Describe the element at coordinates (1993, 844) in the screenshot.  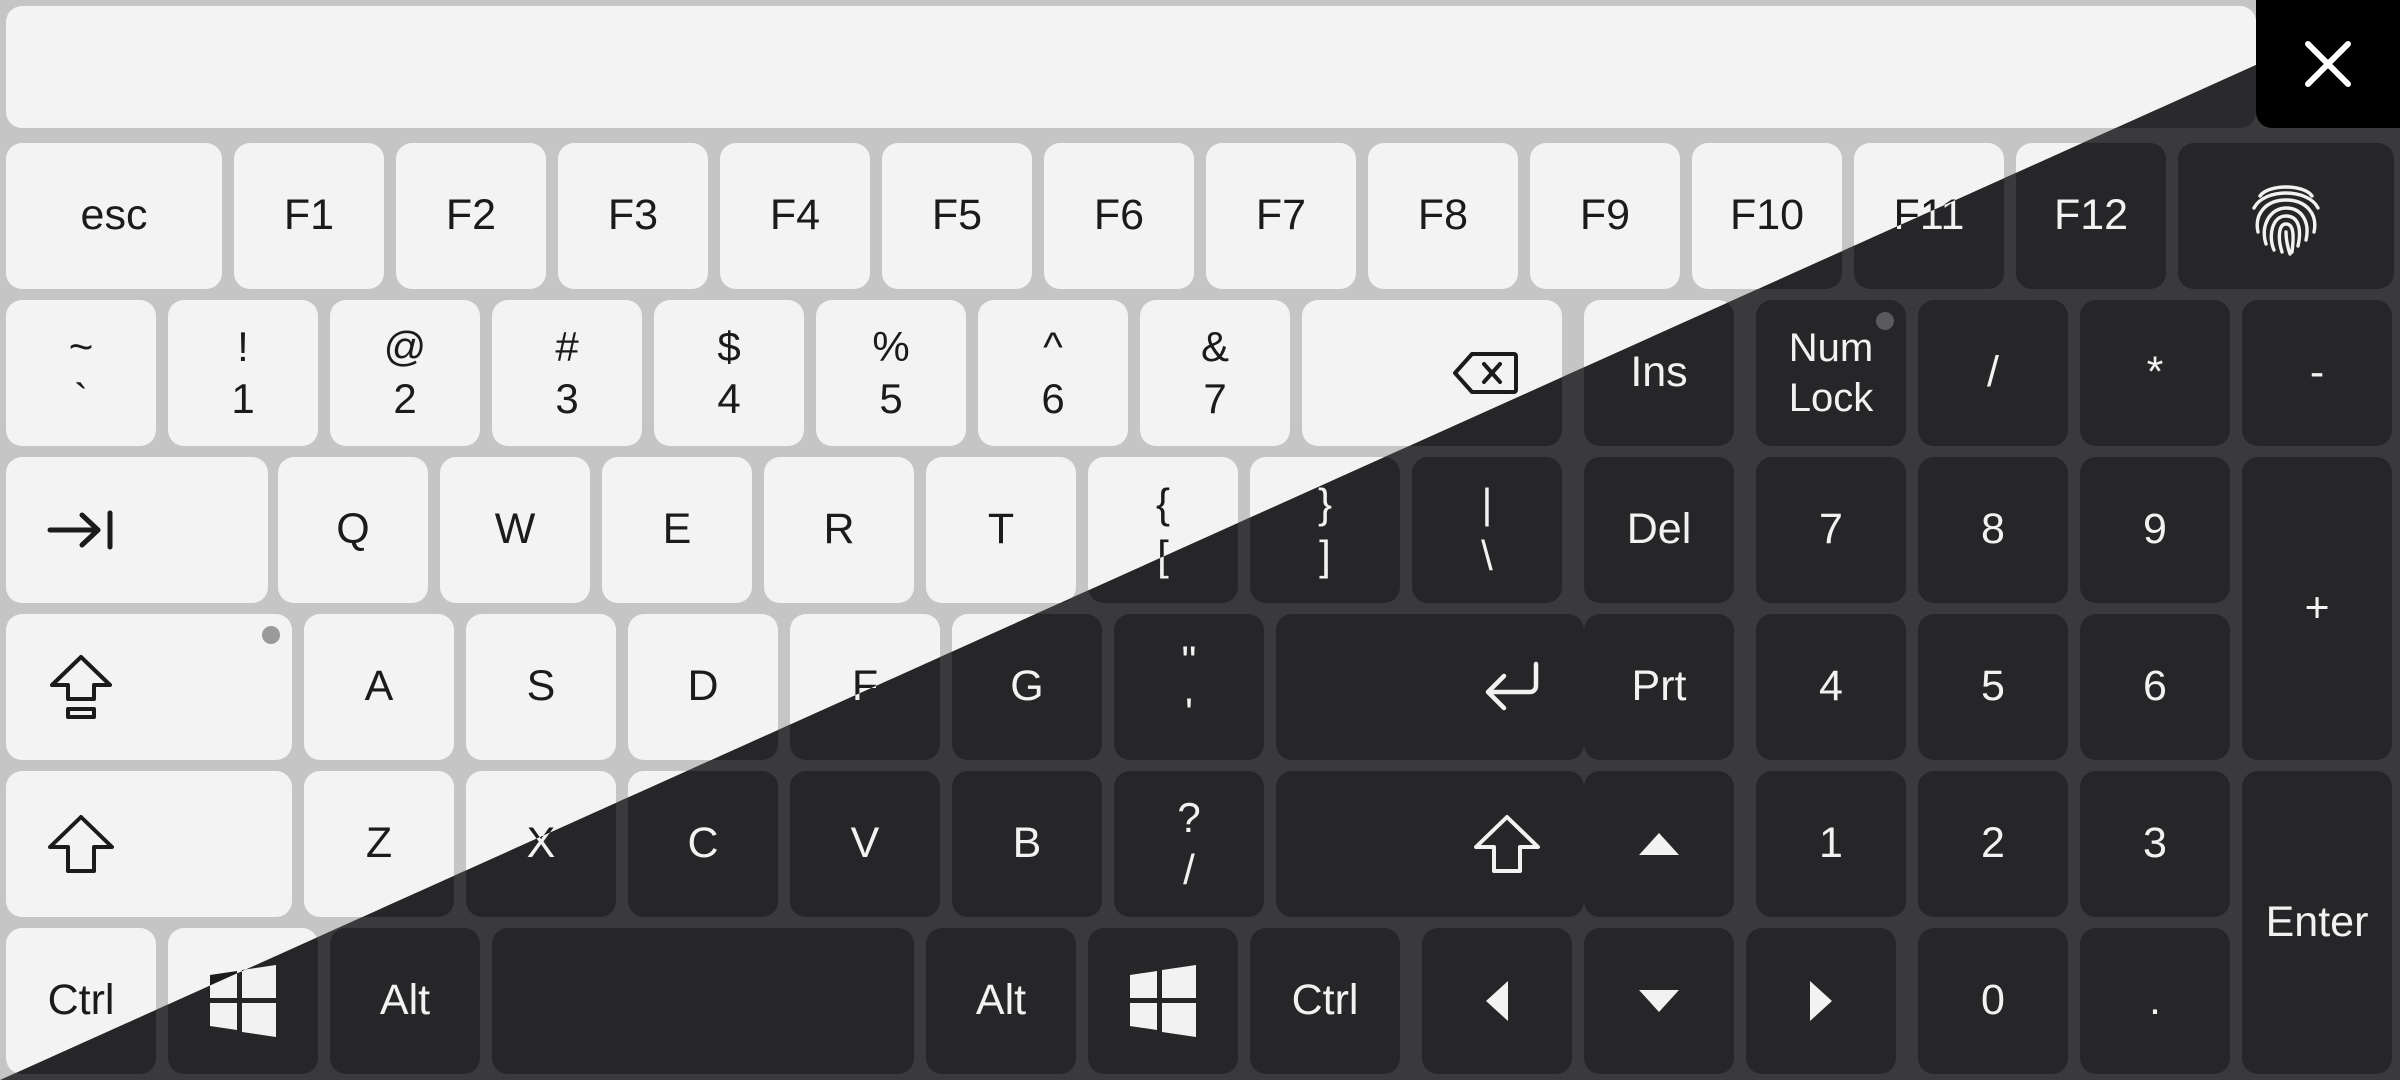
I see `key-numpad-2: 2` at that location.